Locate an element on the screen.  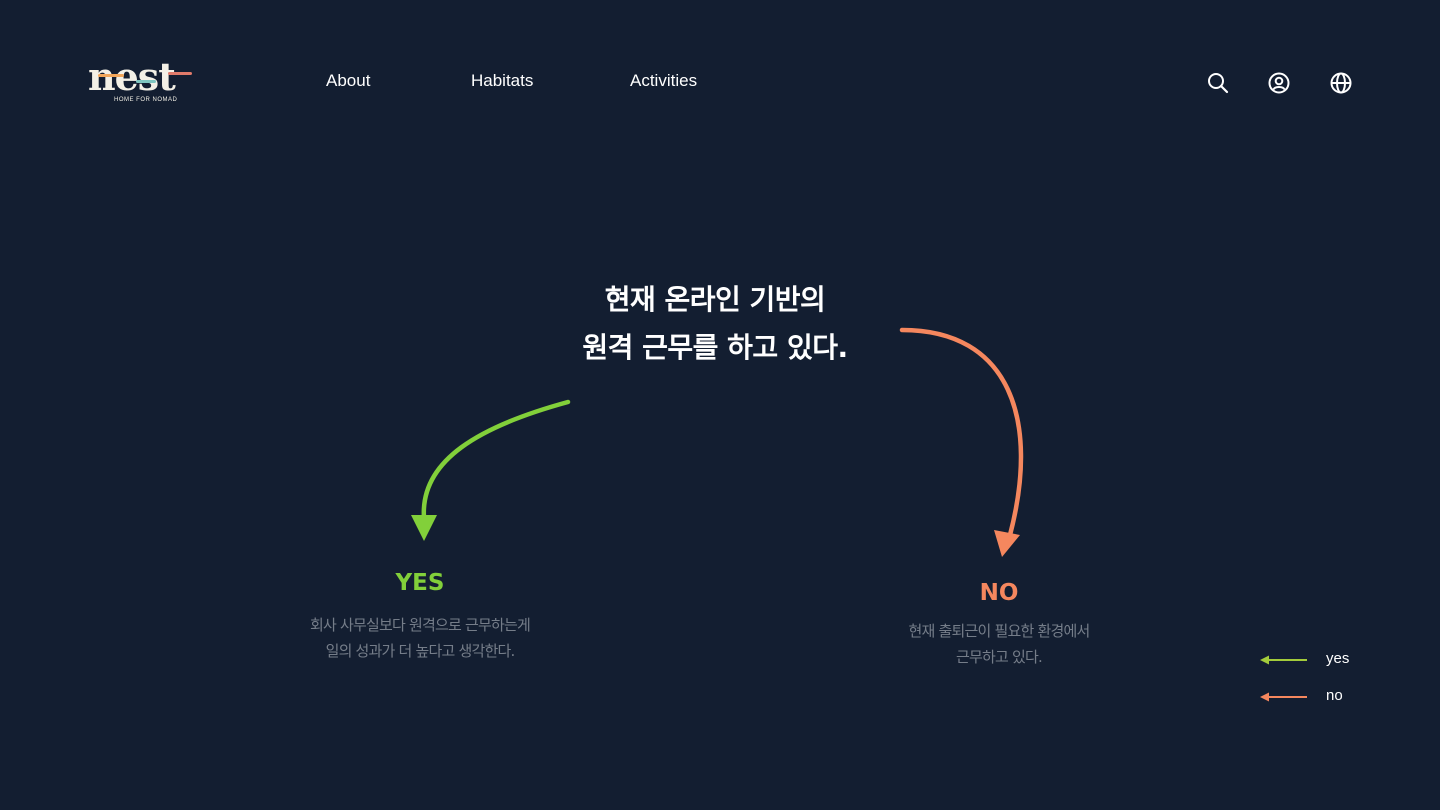
flow-arrows is located at coordinates (717, 442).